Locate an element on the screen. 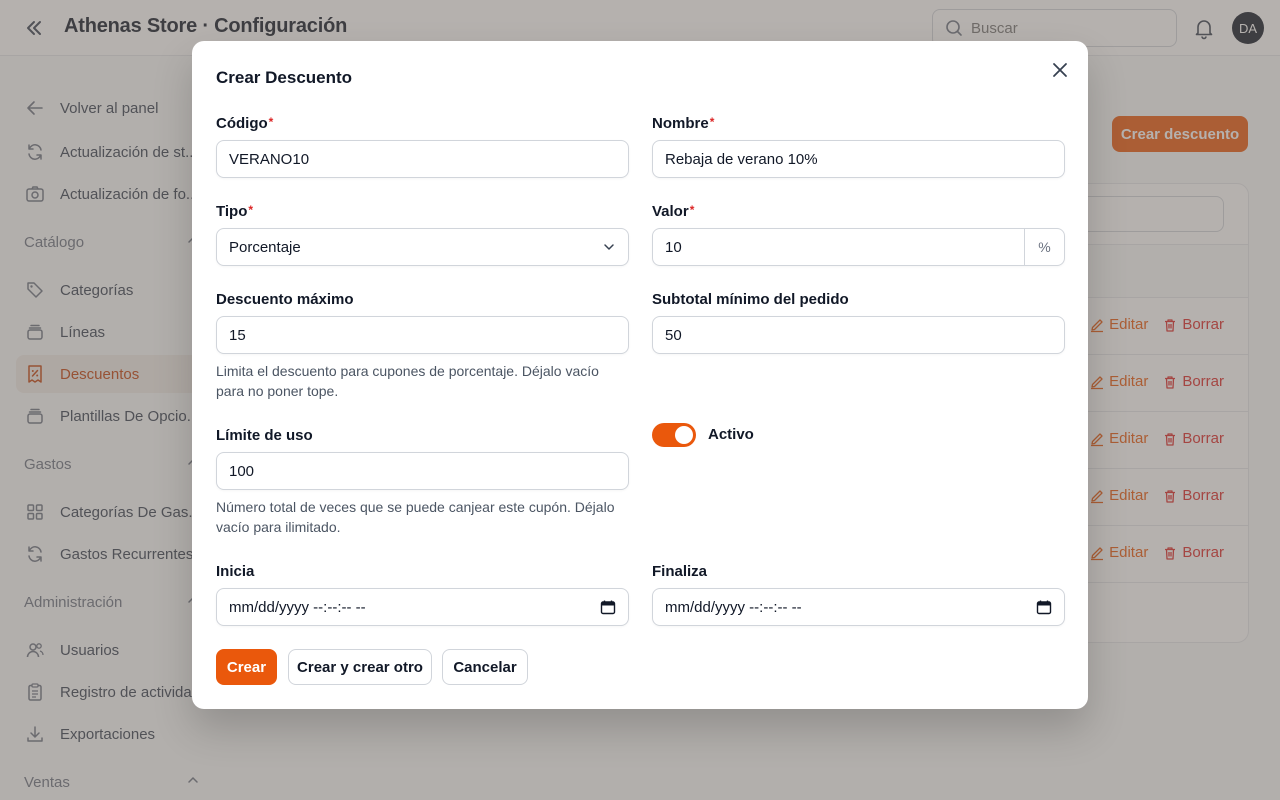 Image resolution: width=1280 pixels, height=800 pixels. finaliza-label: Finaliza is located at coordinates (680, 571).